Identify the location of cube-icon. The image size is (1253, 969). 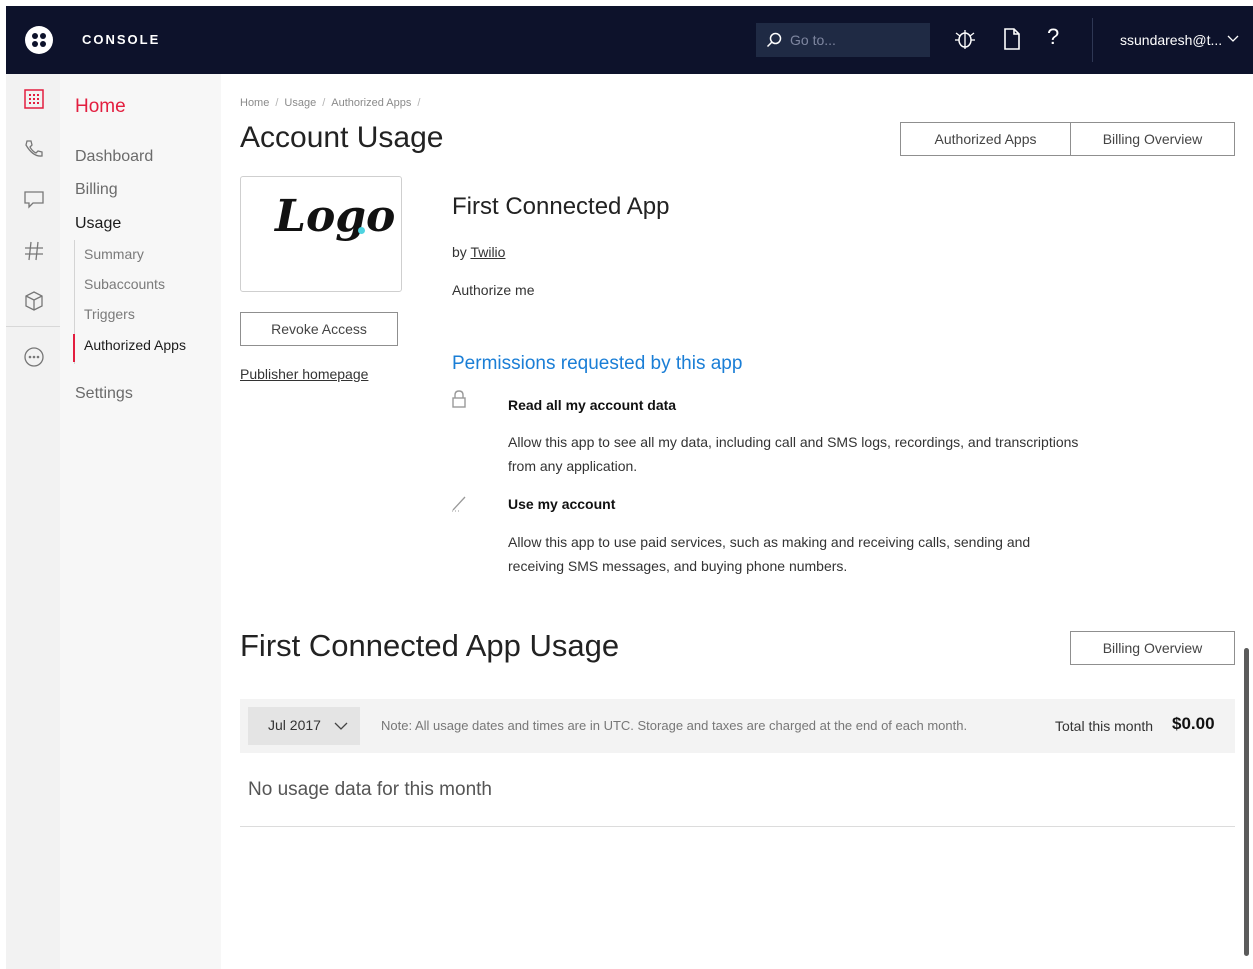
(34, 301).